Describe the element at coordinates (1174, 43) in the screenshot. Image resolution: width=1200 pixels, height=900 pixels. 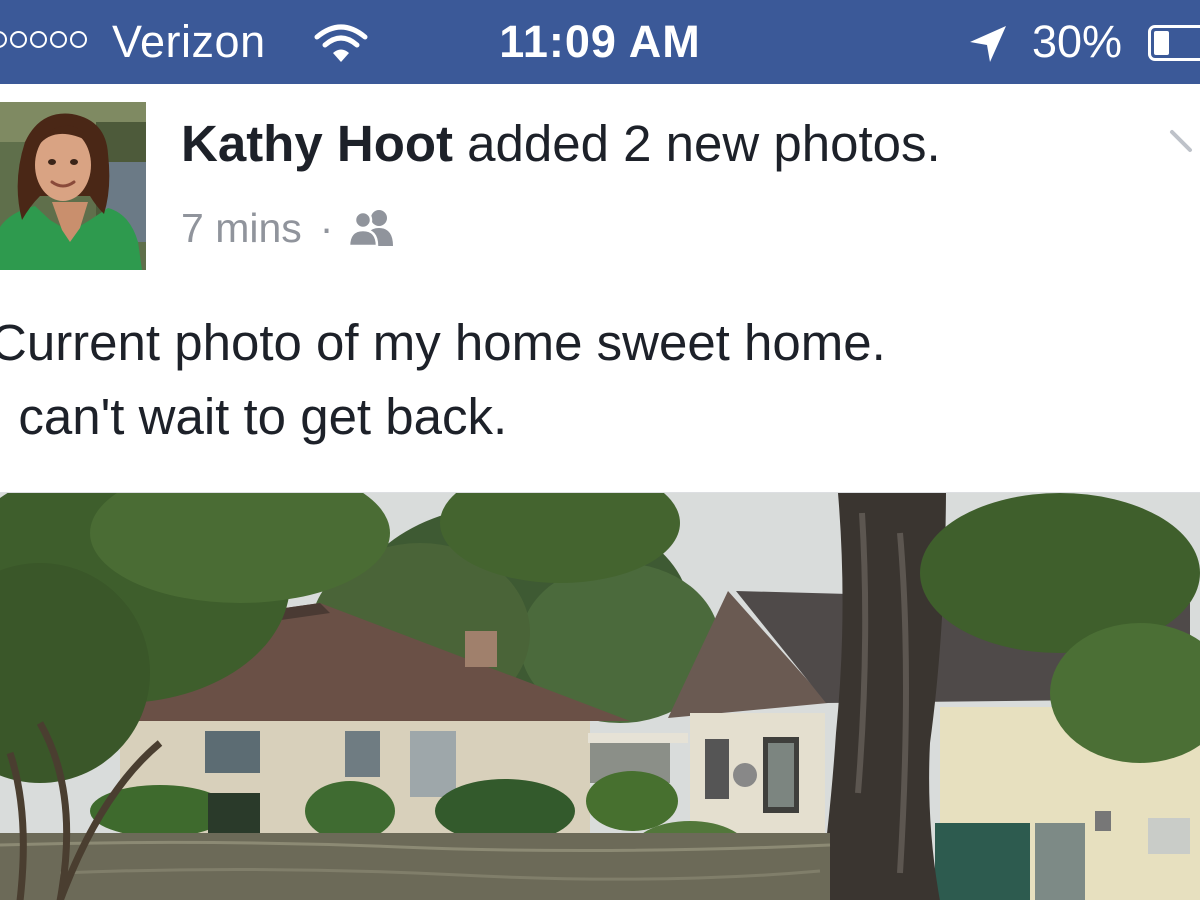
I see `battery-icon` at that location.